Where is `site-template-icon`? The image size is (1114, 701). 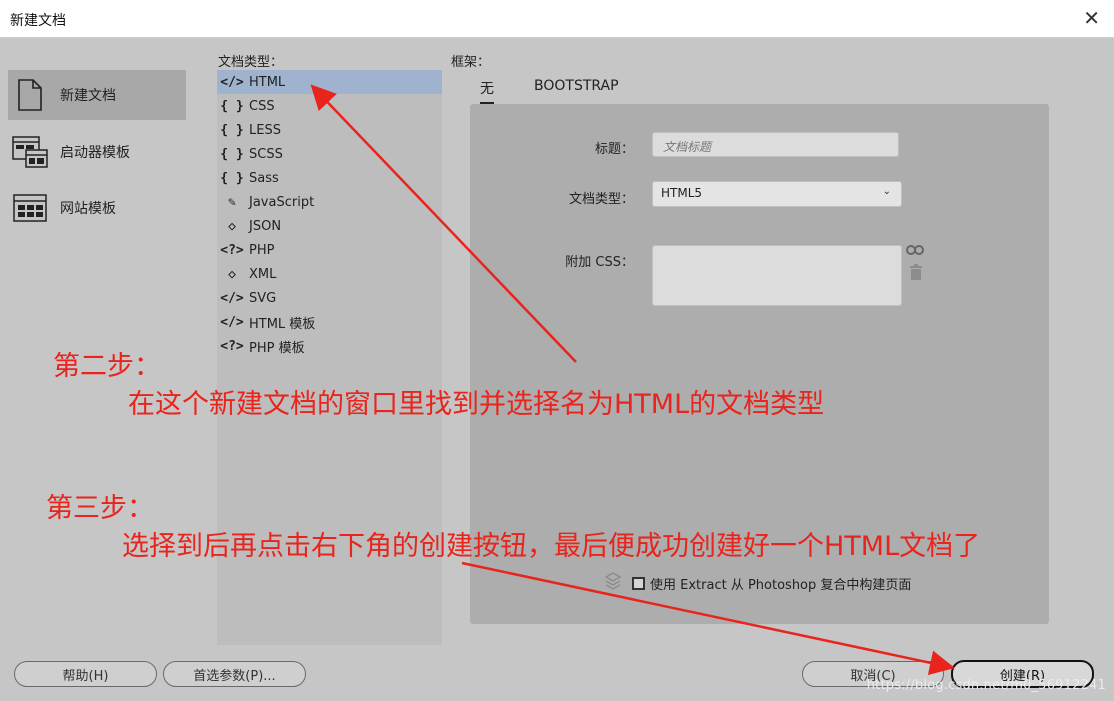 site-template-icon is located at coordinates (30, 208).